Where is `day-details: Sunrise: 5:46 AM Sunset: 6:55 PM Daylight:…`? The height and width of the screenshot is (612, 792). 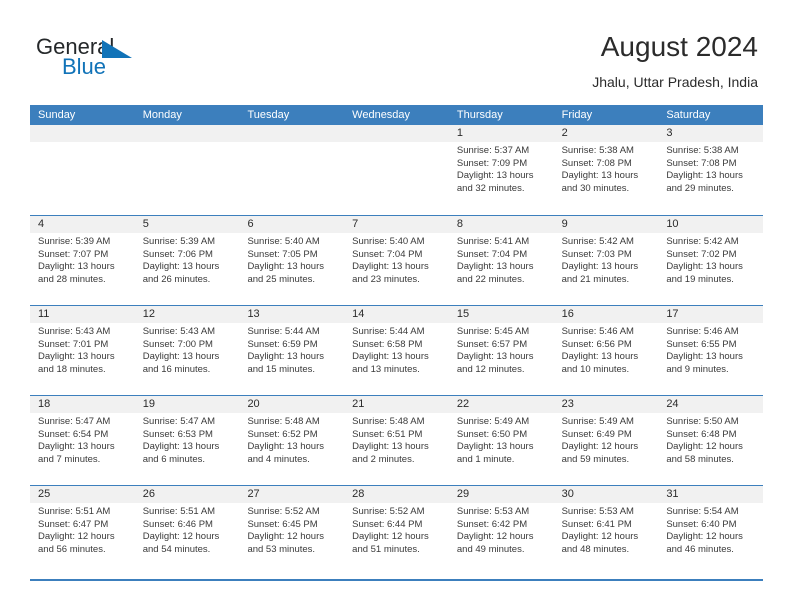 day-details: Sunrise: 5:46 AM Sunset: 6:55 PM Daylight:… is located at coordinates (710, 349).